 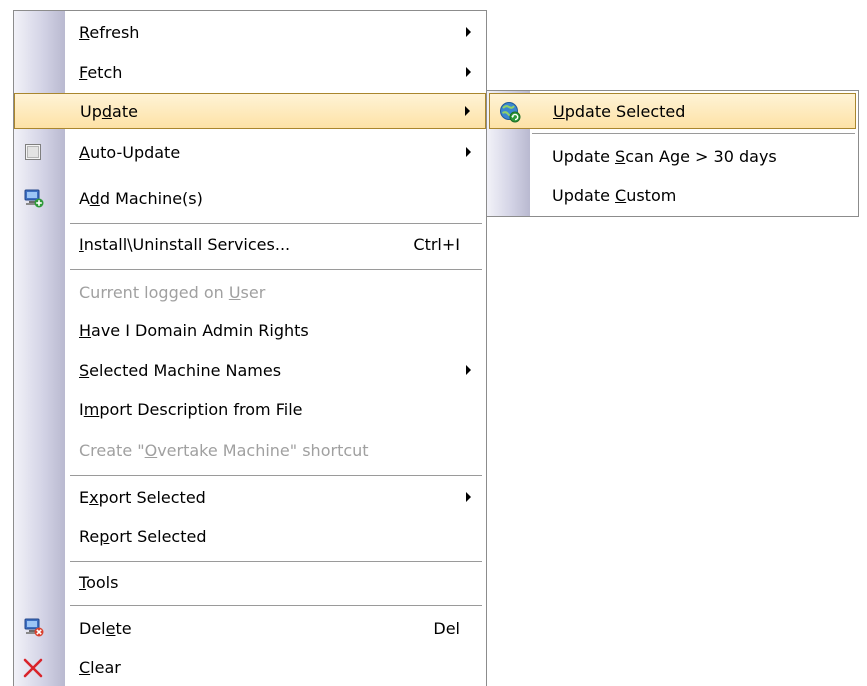 What do you see at coordinates (33, 668) in the screenshot?
I see `clear-x-icon` at bounding box center [33, 668].